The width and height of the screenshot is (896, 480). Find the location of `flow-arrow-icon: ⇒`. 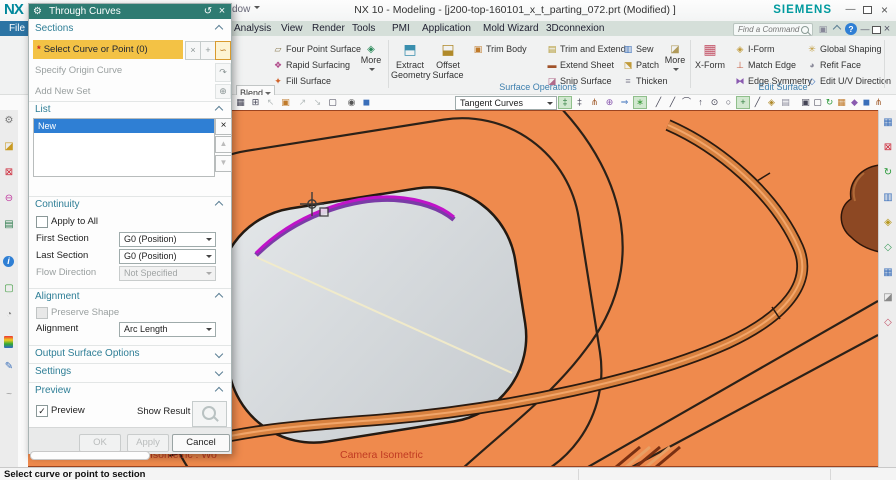

flow-arrow-icon: ⇒ is located at coordinates (624, 102).